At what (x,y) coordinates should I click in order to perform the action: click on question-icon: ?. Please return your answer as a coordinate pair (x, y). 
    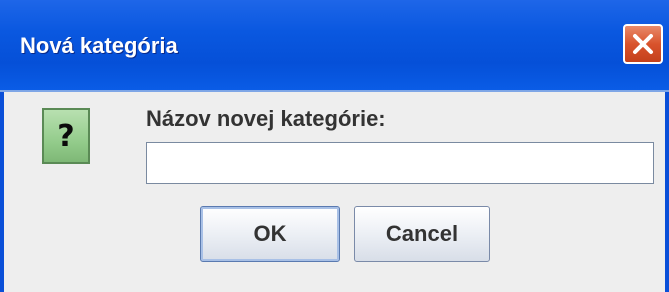
    Looking at the image, I should click on (66, 136).